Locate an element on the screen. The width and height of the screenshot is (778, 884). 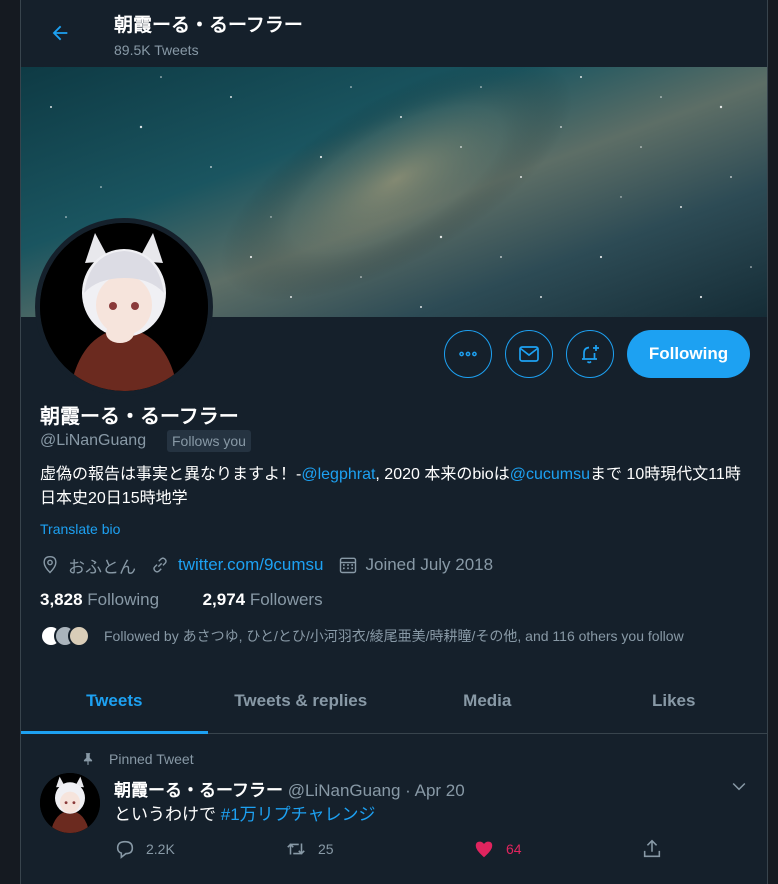
more-button is located at coordinates (468, 354).